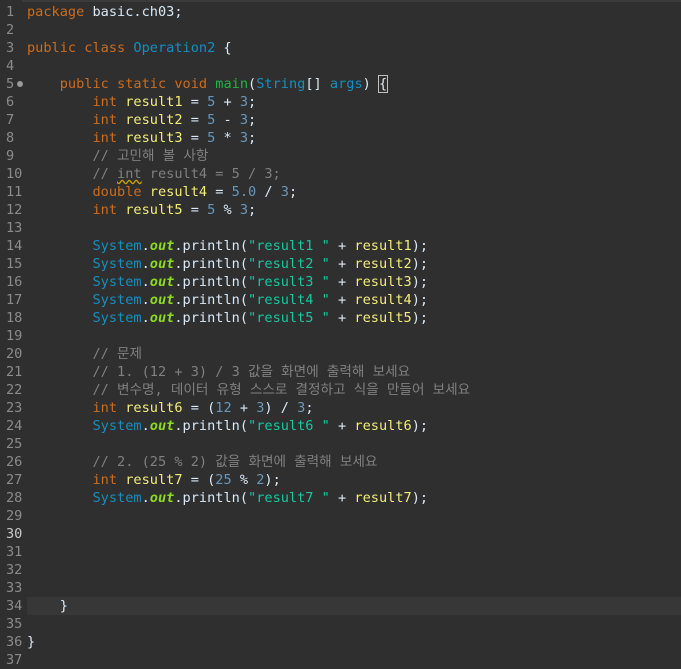  Describe the element at coordinates (20, 84) in the screenshot. I see `fold-toggle-icon` at that location.